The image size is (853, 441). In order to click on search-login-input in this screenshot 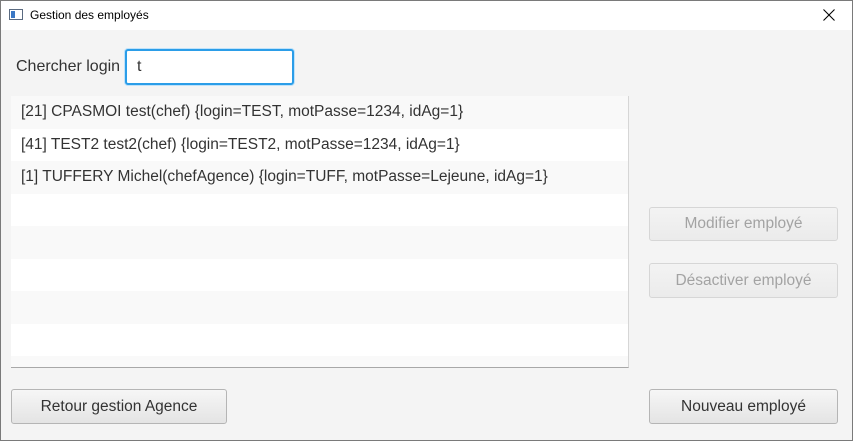, I will do `click(209, 67)`.